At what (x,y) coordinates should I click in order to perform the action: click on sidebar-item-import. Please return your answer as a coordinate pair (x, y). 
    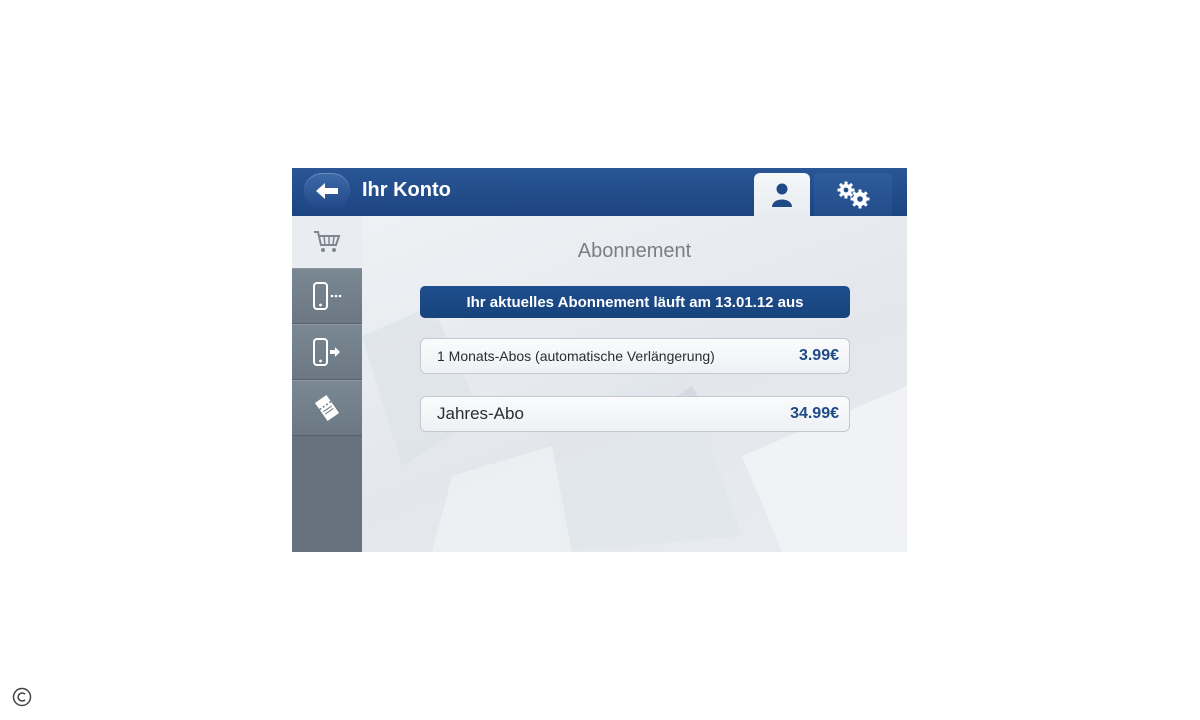
    Looking at the image, I should click on (327, 352).